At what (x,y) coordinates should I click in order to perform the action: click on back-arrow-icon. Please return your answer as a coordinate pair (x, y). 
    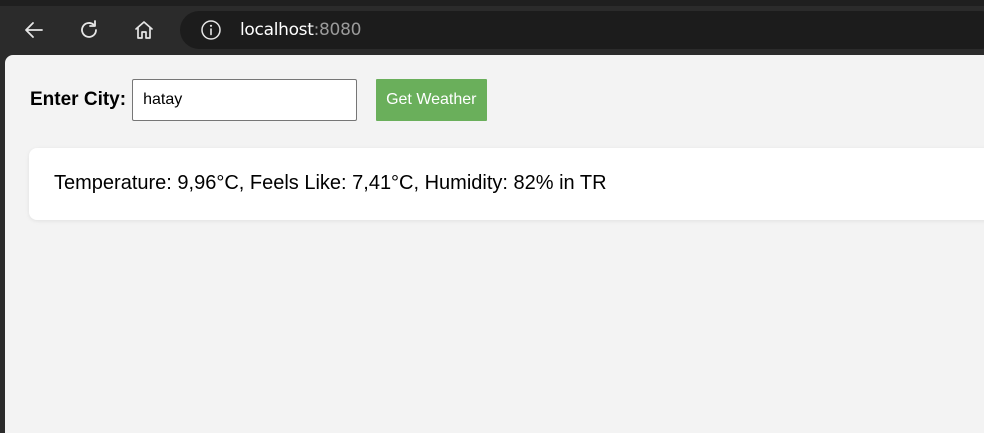
    Looking at the image, I should click on (34, 30).